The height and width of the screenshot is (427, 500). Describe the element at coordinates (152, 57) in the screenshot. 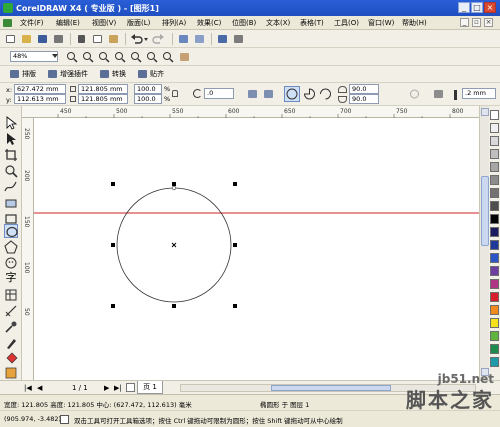

I see `zoom-width-icon` at that location.